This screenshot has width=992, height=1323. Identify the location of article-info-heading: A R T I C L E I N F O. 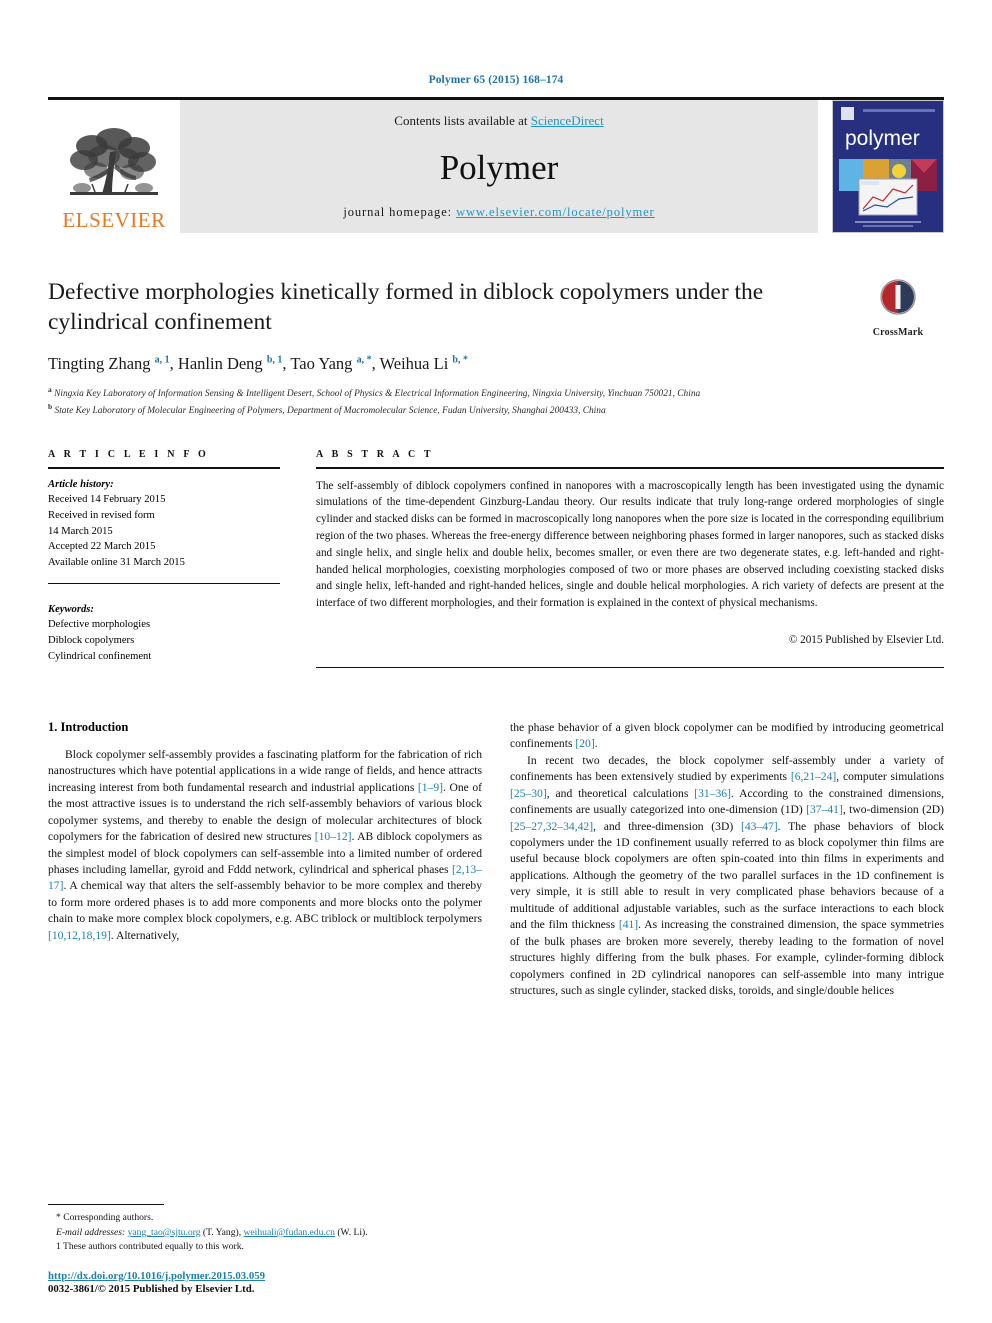
(128, 454).